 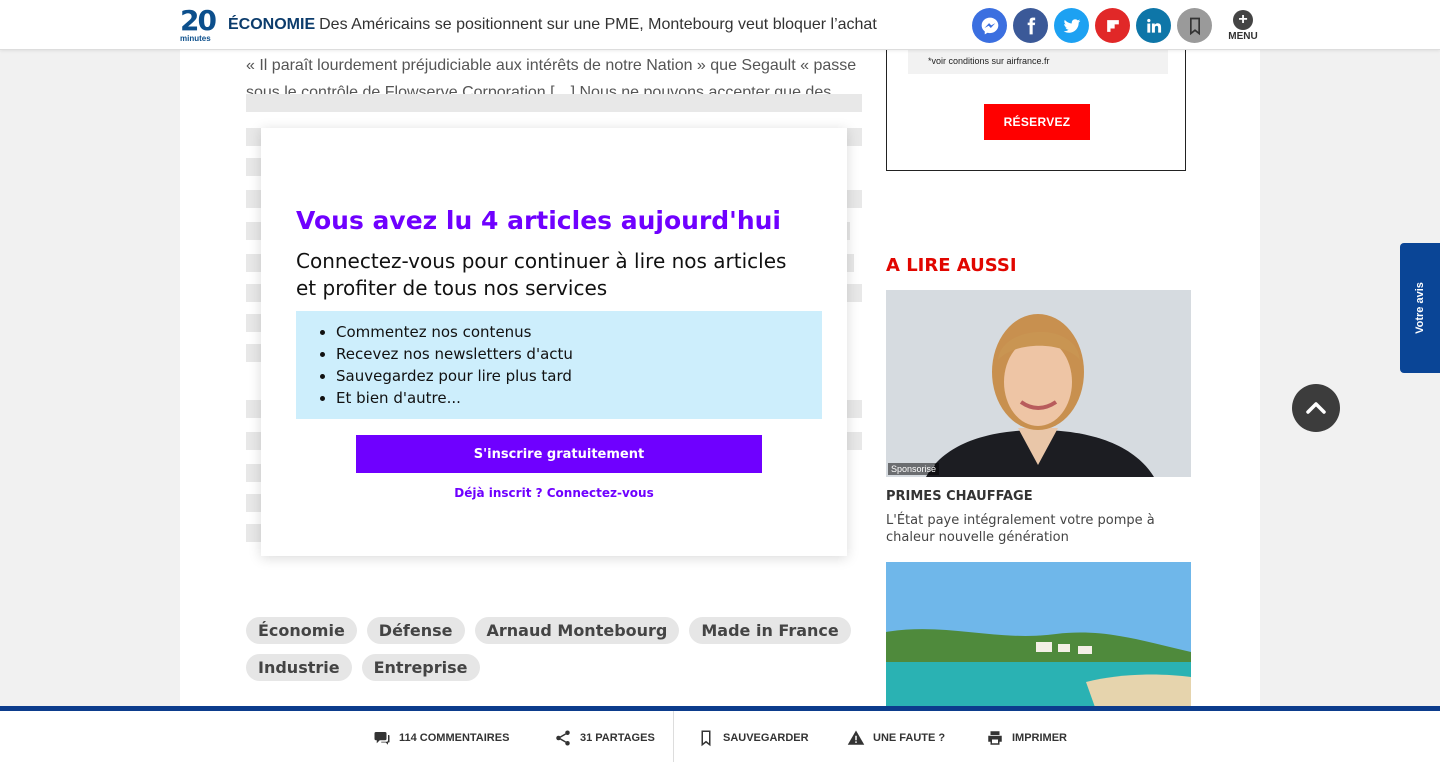 I want to click on feedback-tab: Votre avis, so click(x=1420, y=308).